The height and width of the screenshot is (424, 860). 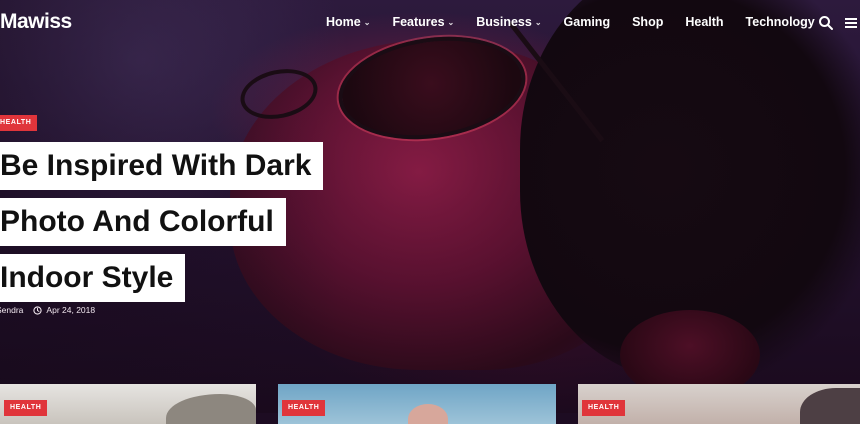 I want to click on nav-item-business: Business ⌄, so click(x=508, y=22).